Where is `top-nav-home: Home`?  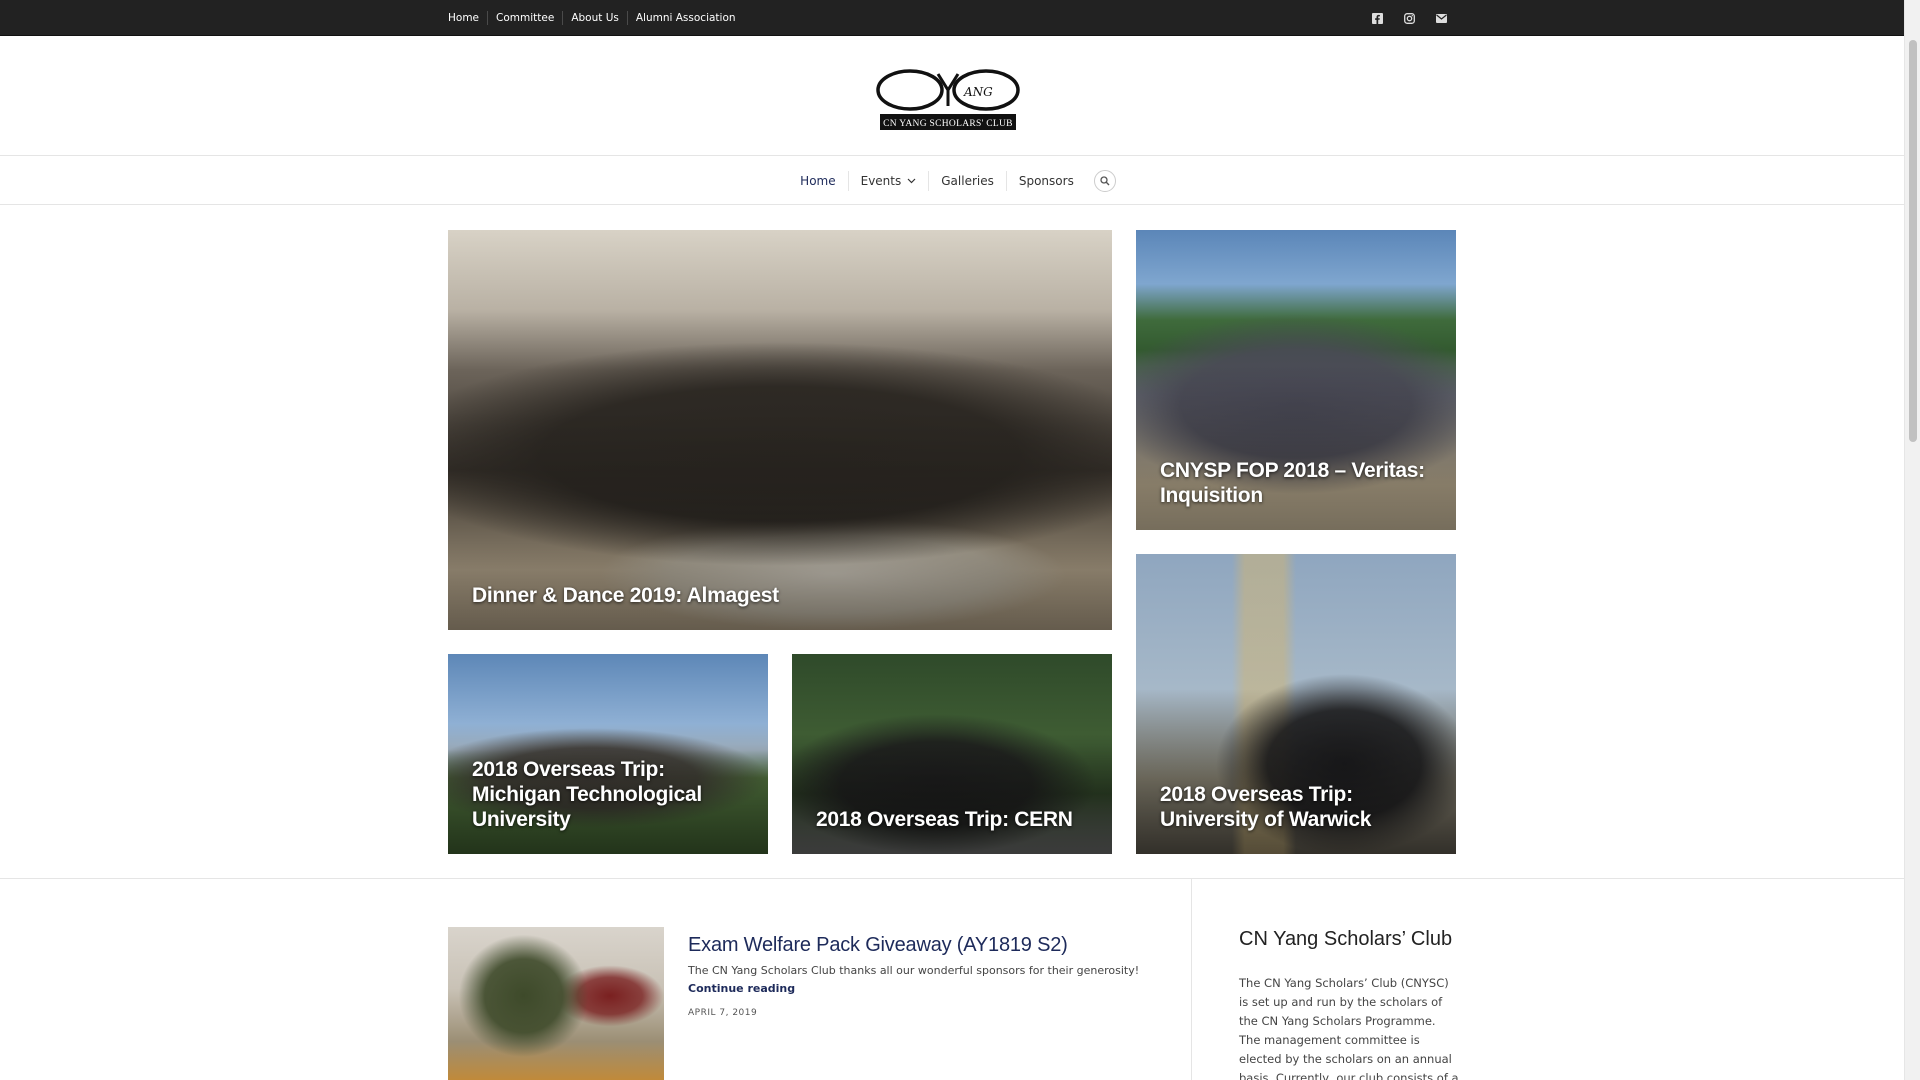 top-nav-home: Home is located at coordinates (463, 18).